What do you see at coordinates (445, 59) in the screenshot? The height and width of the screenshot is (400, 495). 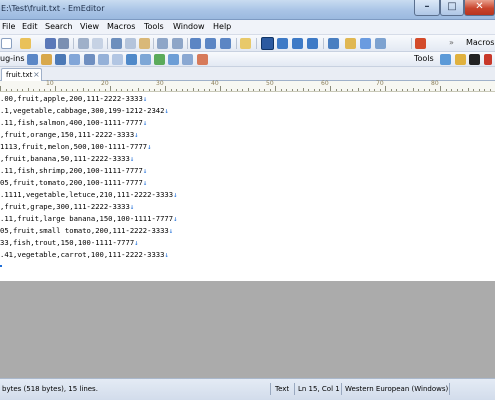 I see `tool-web-icon` at bounding box center [445, 59].